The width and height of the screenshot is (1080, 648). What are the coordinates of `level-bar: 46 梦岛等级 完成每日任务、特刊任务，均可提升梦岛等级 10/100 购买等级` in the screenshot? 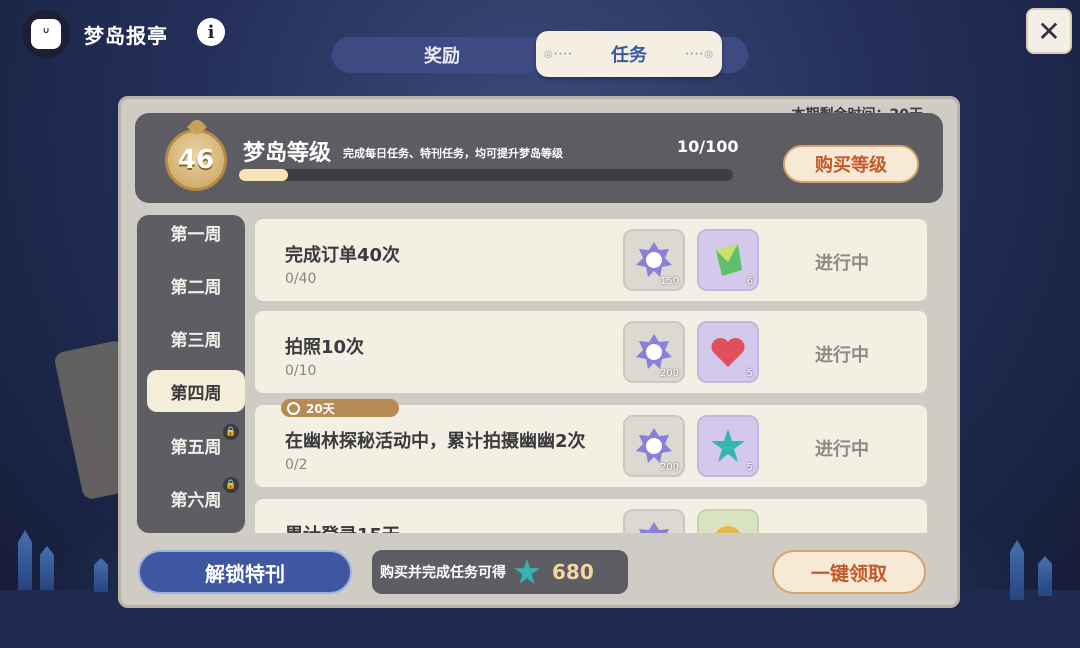 It's located at (539, 158).